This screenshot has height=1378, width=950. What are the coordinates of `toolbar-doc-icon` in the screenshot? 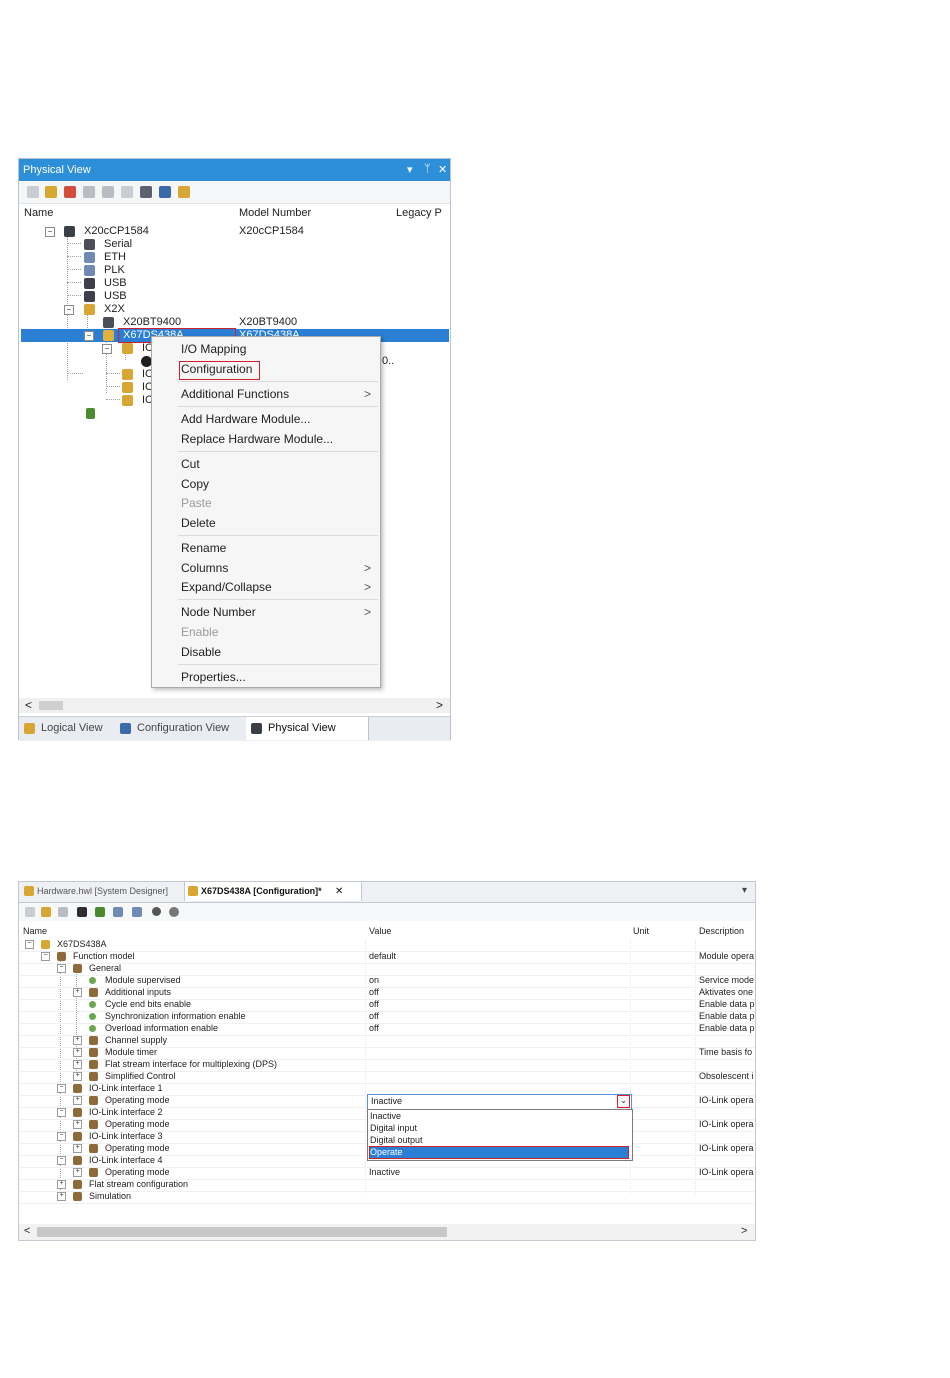 It's located at (127, 192).